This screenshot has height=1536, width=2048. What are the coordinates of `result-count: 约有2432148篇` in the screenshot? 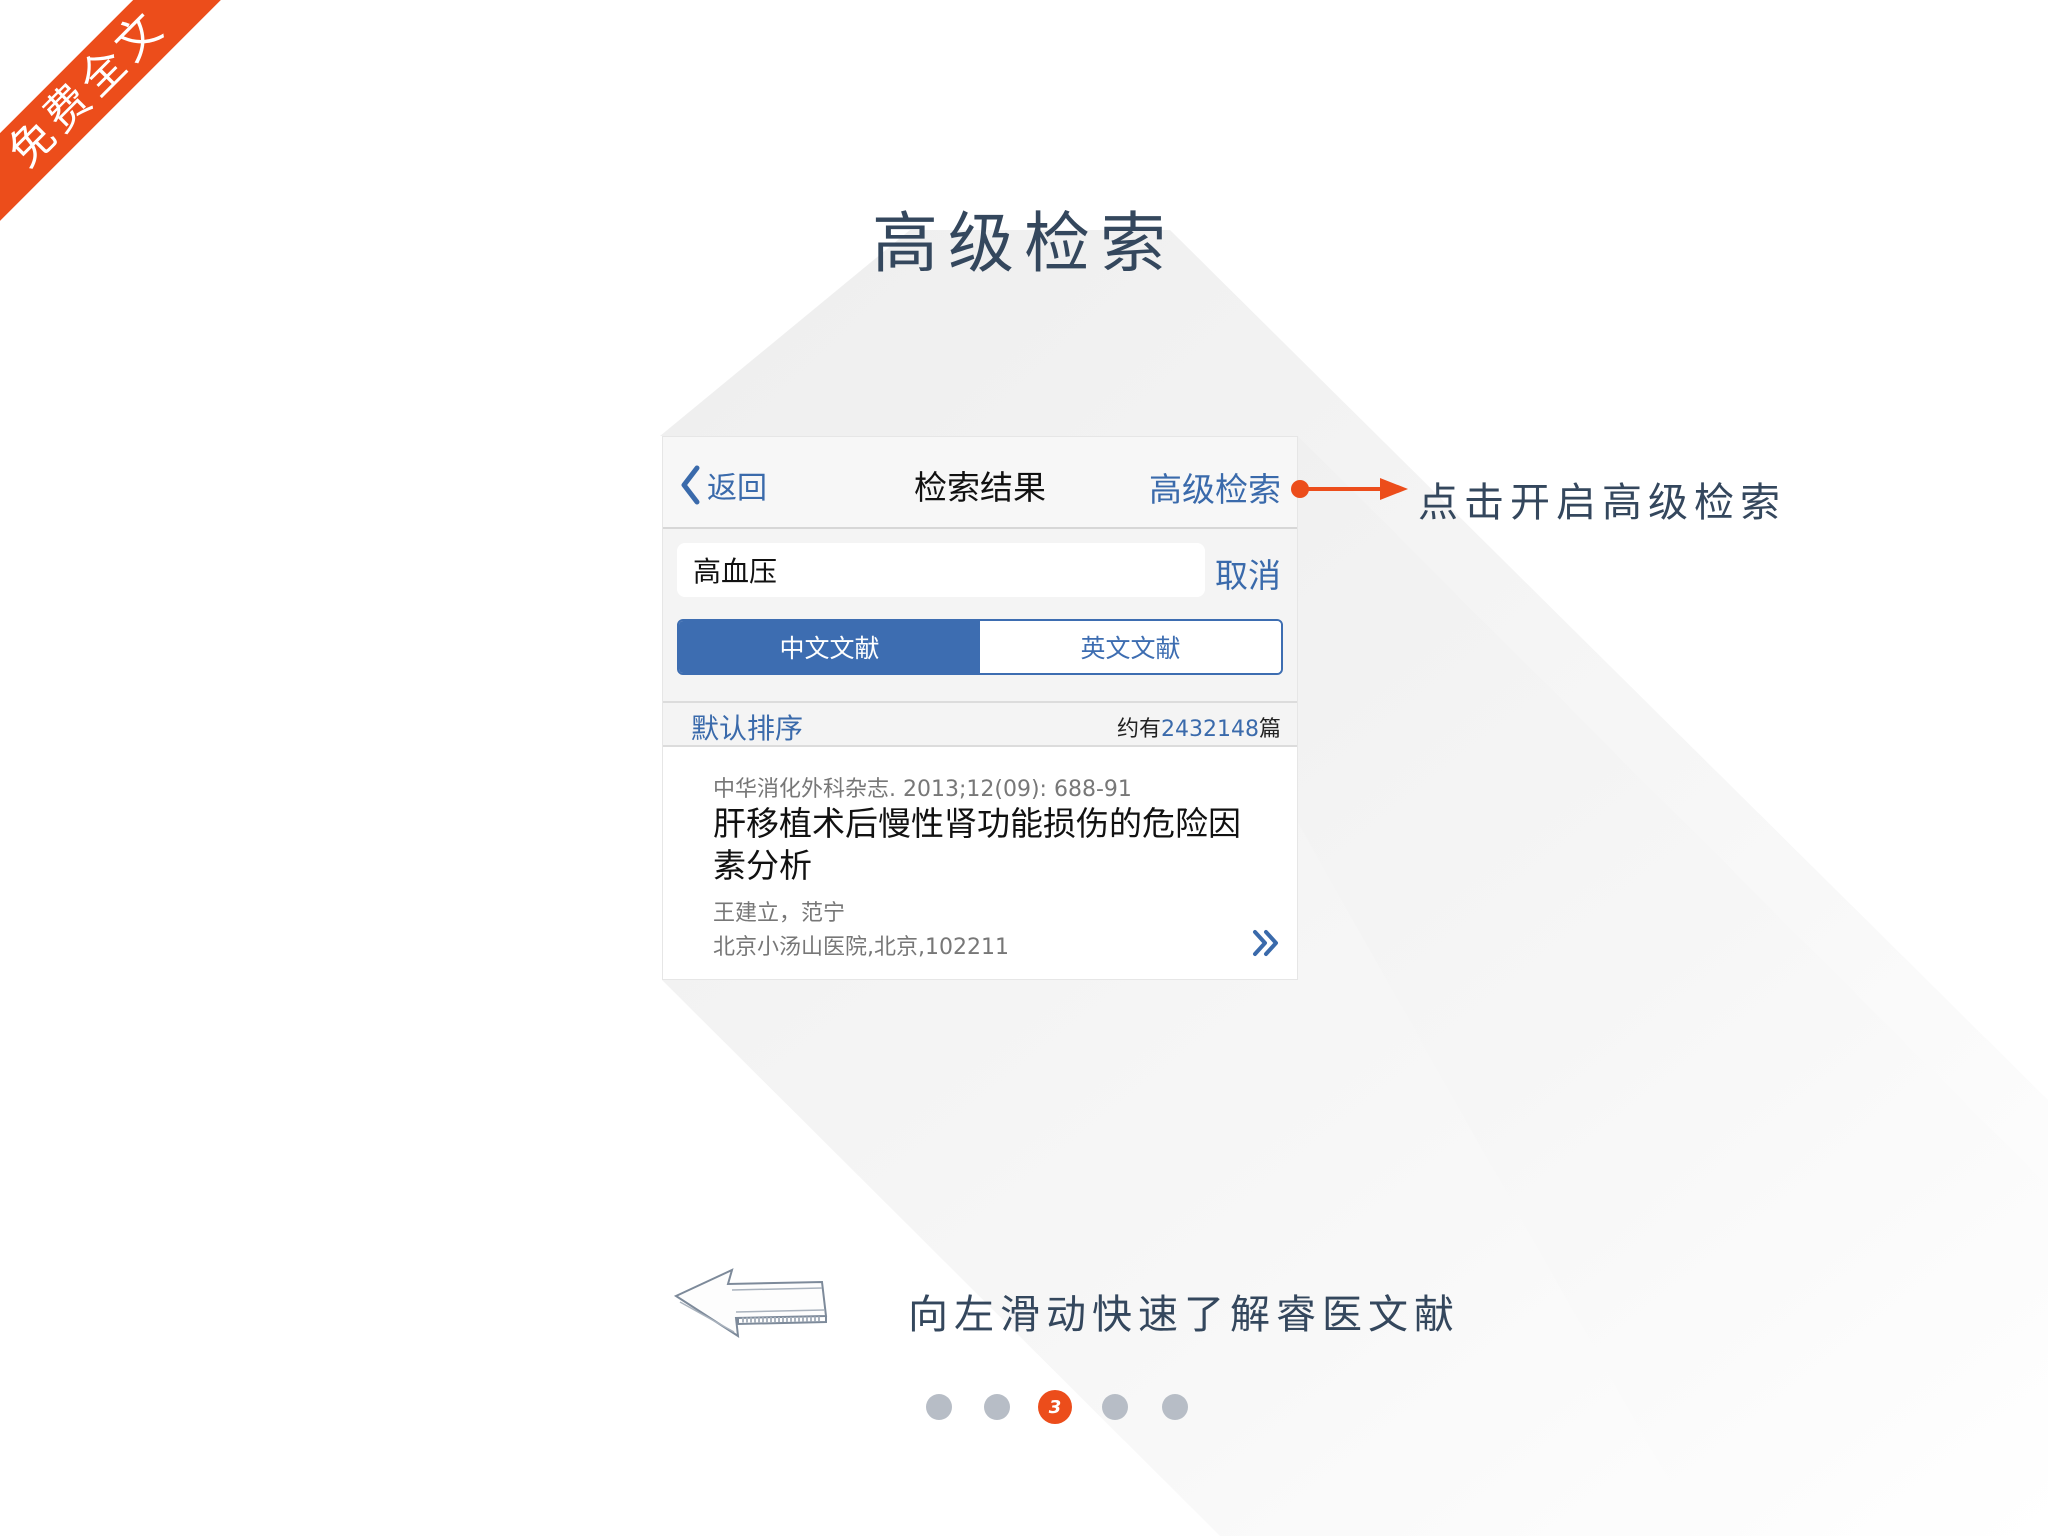 It's located at (1199, 727).